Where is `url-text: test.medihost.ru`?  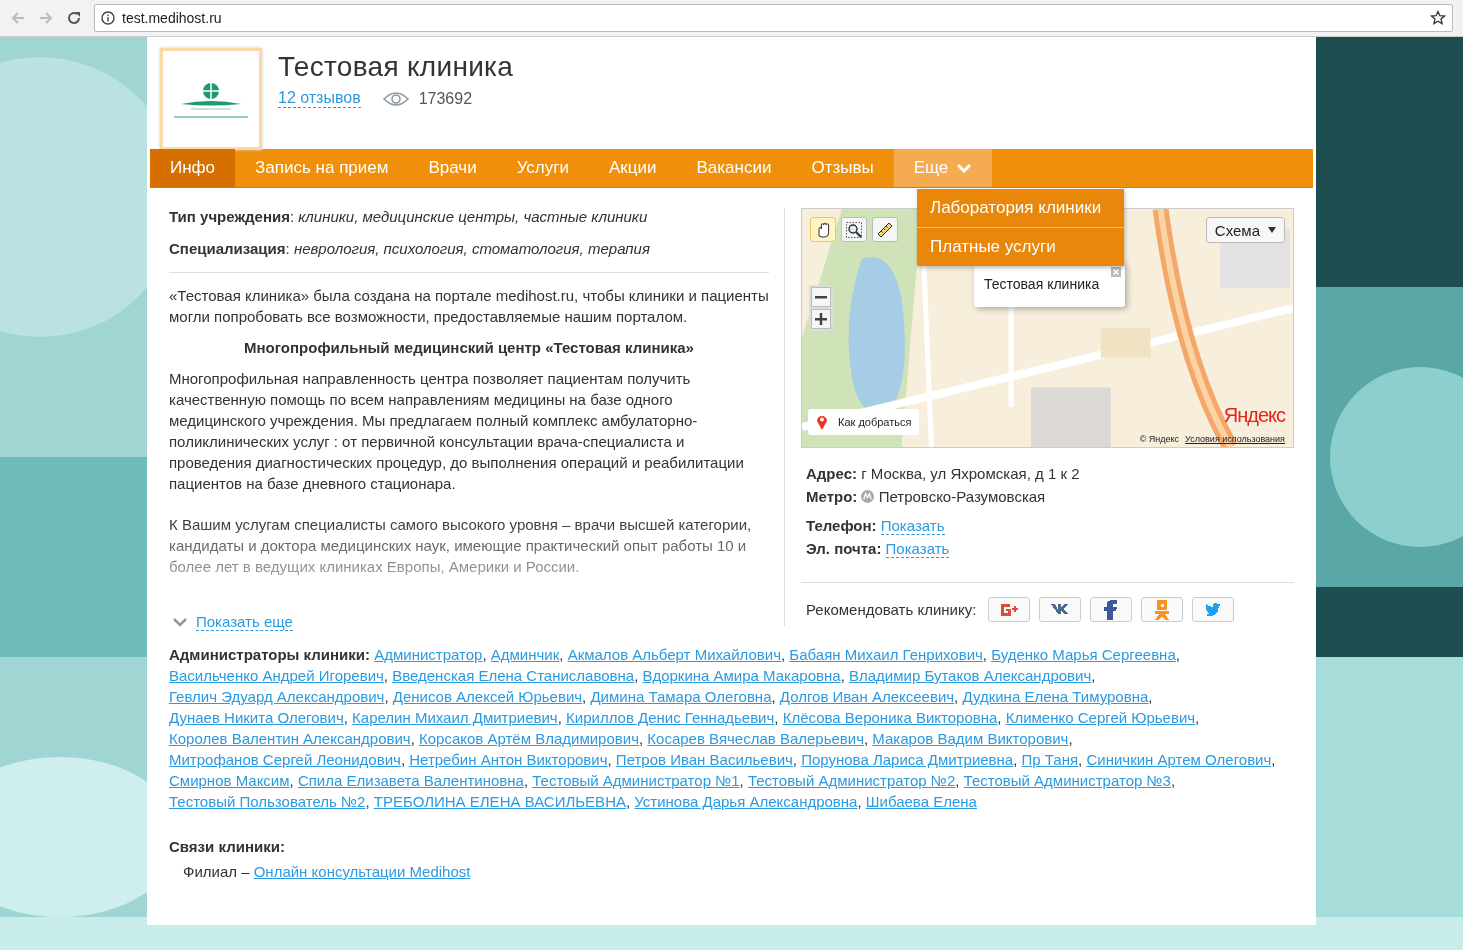 url-text: test.medihost.ru is located at coordinates (172, 18).